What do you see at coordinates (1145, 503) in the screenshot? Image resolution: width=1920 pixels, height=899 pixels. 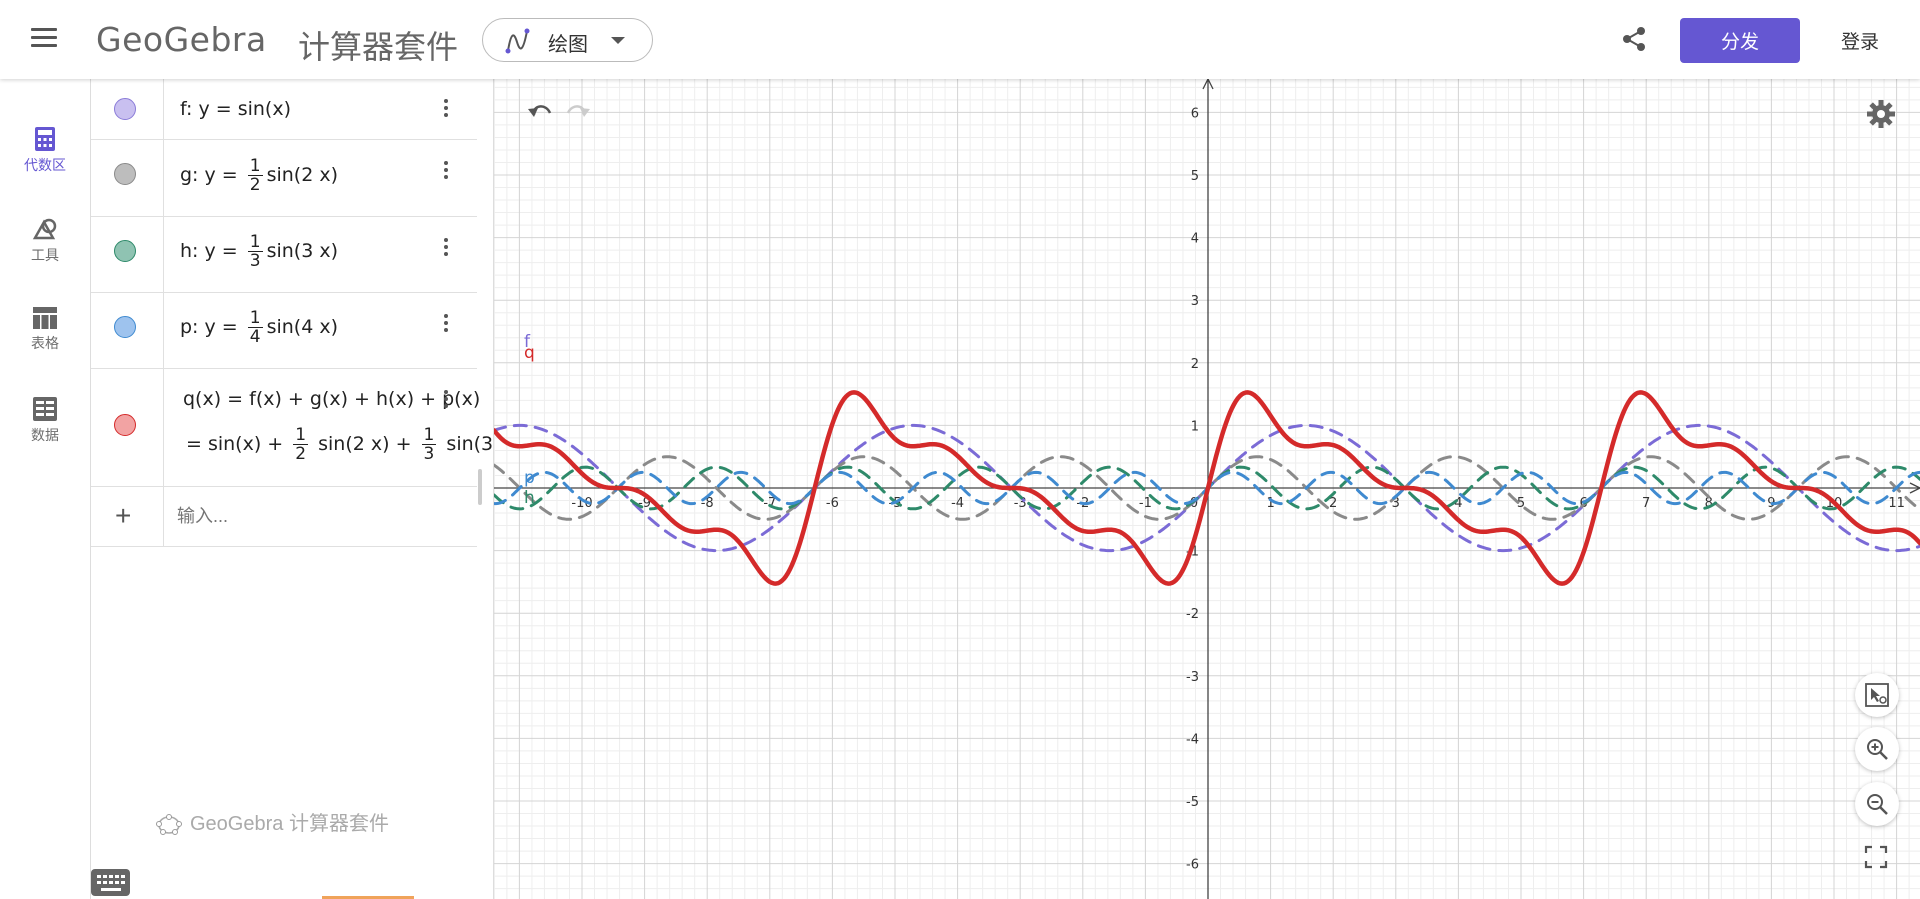 I see `x-tick-label: -1` at bounding box center [1145, 503].